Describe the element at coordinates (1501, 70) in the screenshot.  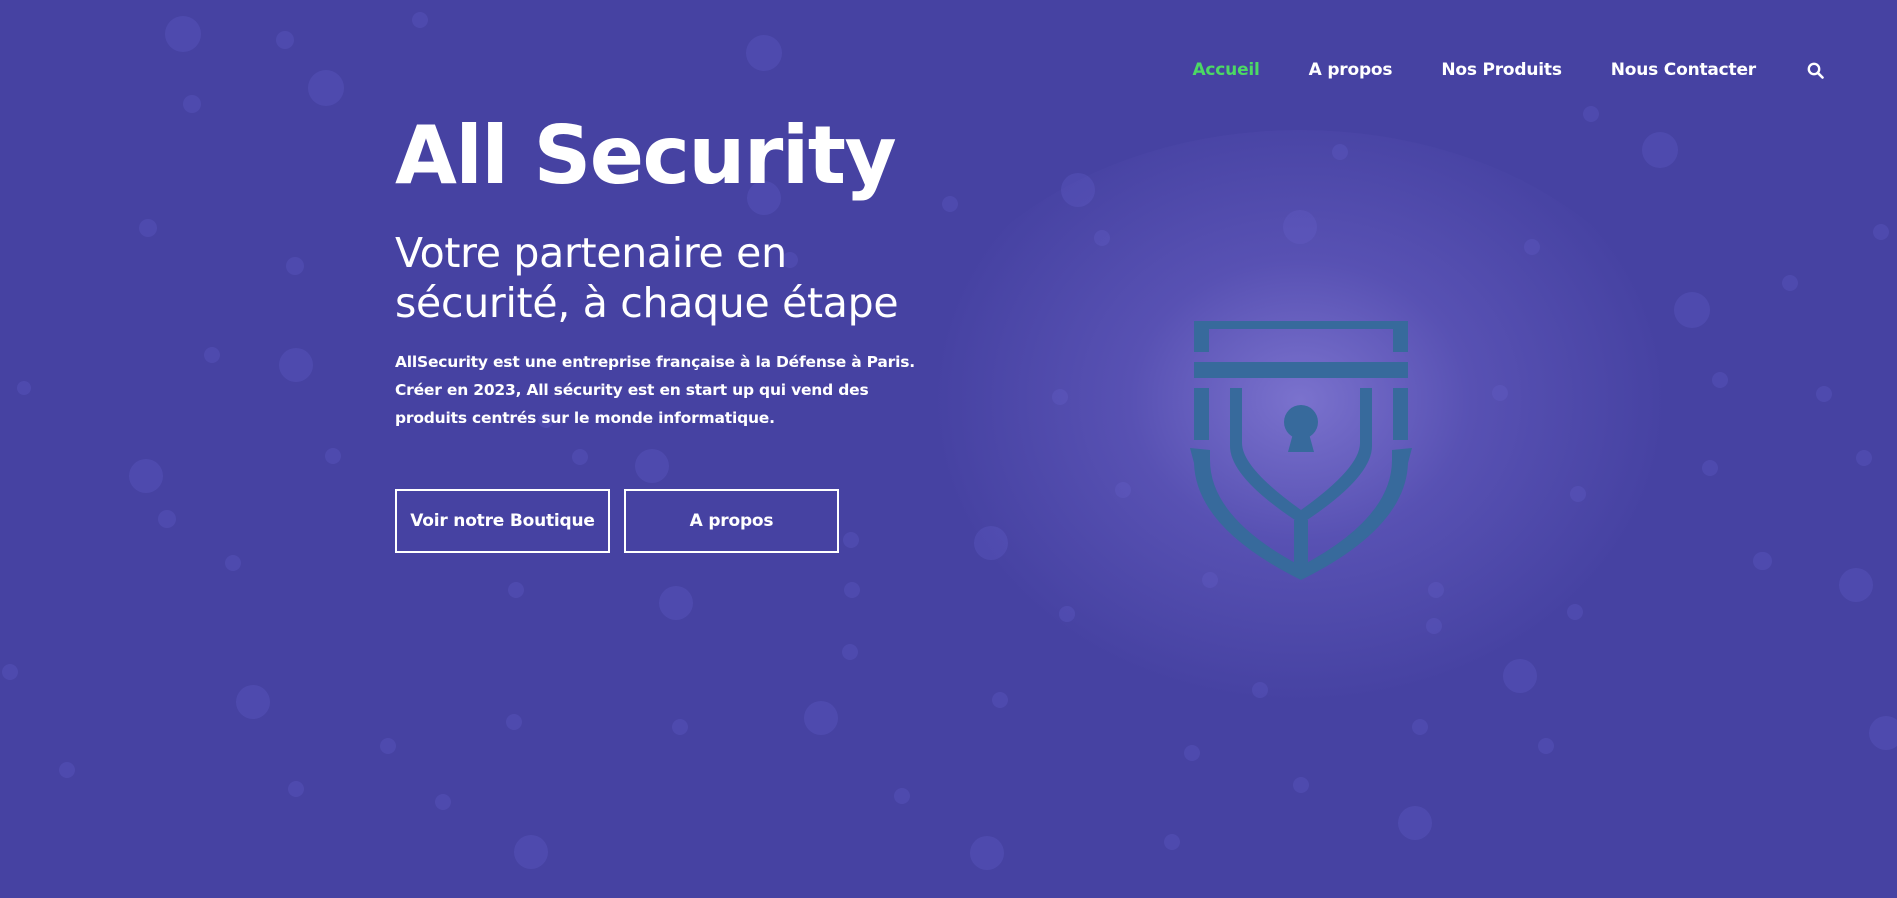
I see `nav-item-nos-produits: Nos Produits` at that location.